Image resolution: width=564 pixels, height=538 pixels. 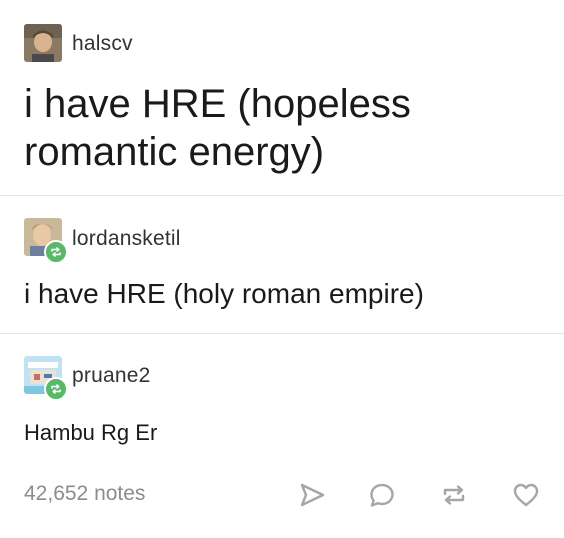 I want to click on post-text-halscv: i have HRE (hopeless romantic energy), so click(x=217, y=128).